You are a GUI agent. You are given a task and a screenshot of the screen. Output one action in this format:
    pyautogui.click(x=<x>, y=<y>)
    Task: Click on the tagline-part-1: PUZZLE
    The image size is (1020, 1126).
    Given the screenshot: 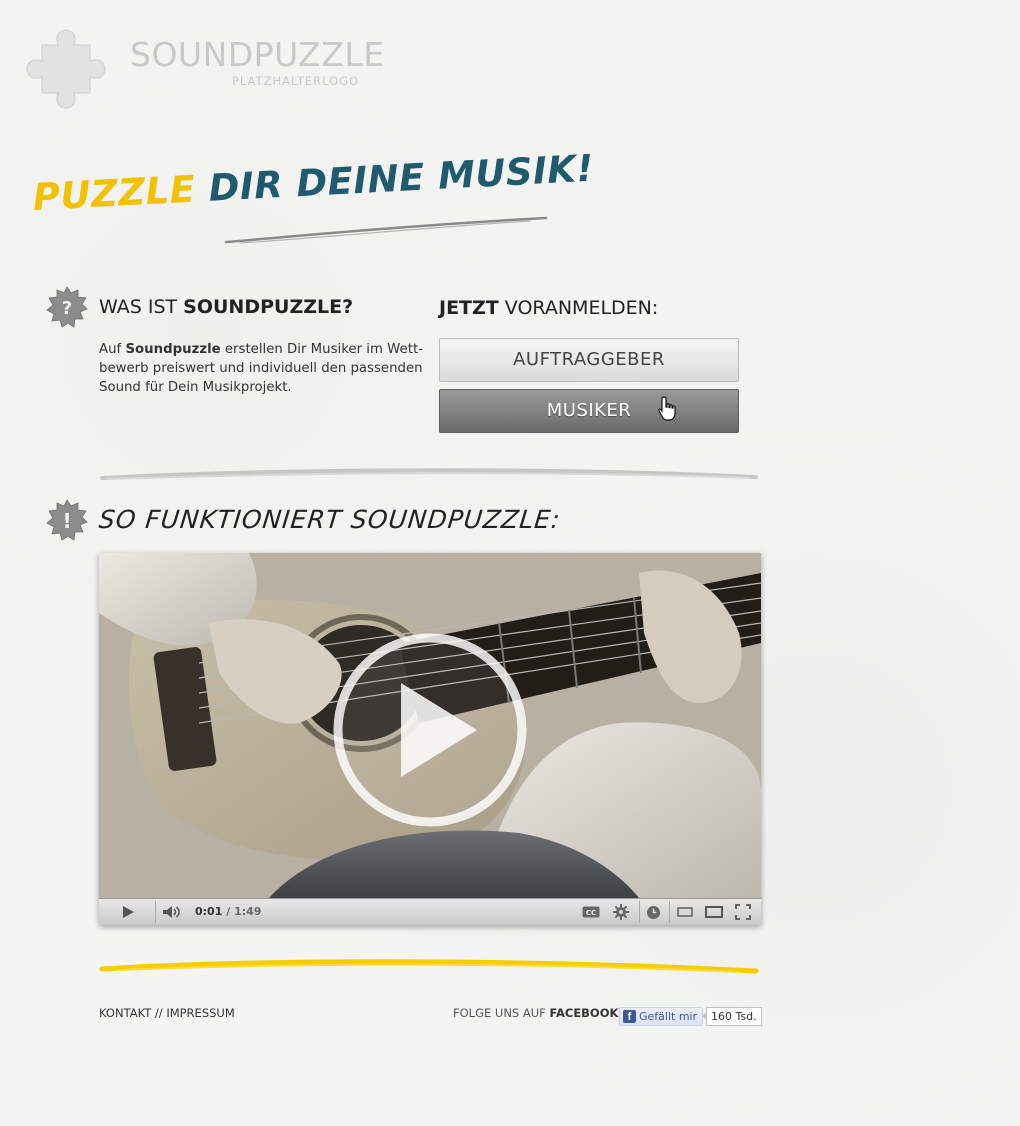 What is the action you would take?
    pyautogui.click(x=114, y=193)
    